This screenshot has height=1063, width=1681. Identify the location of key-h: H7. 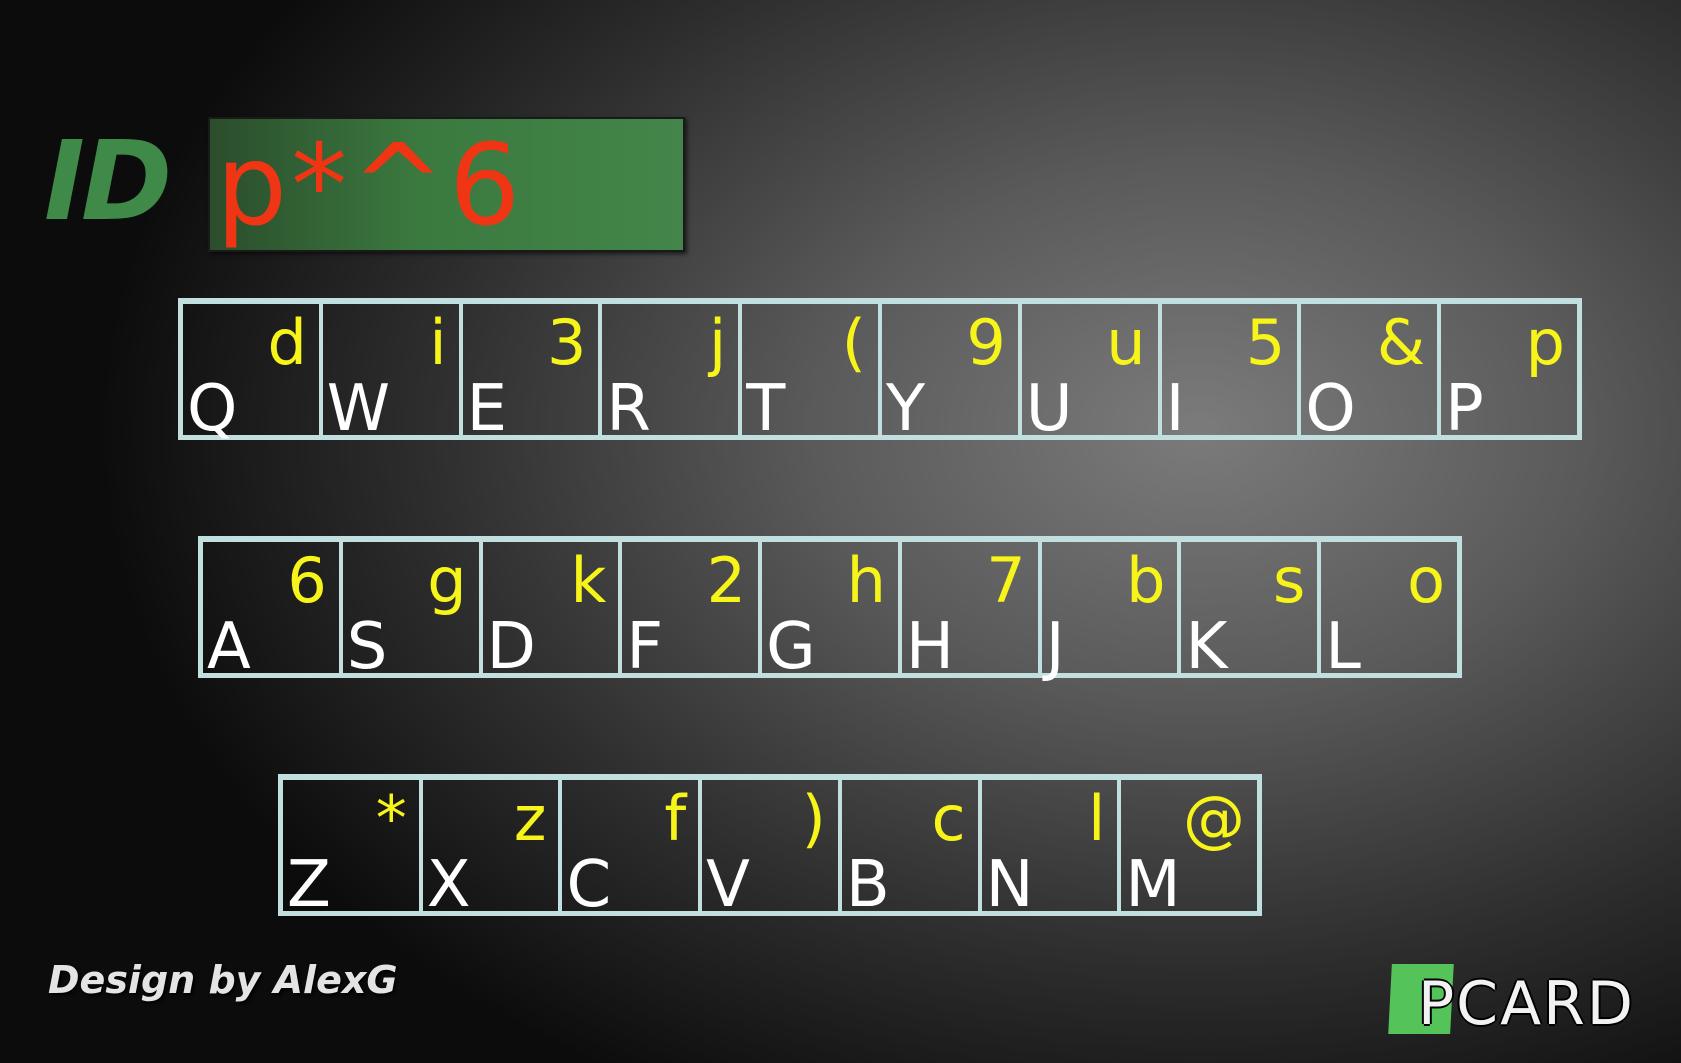
(969, 609).